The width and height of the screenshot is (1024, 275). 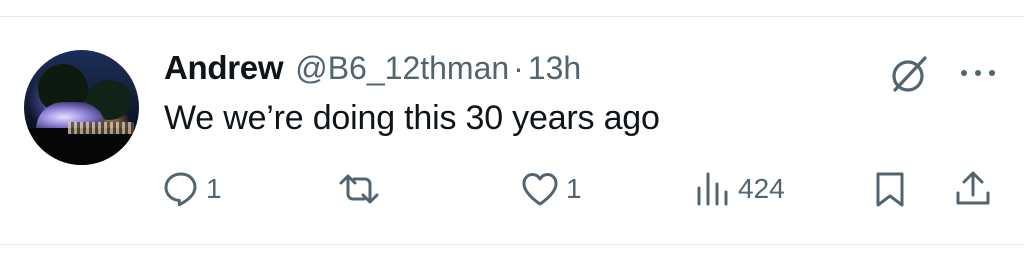 I want to click on author-handle: @B6_12thman, so click(x=402, y=68).